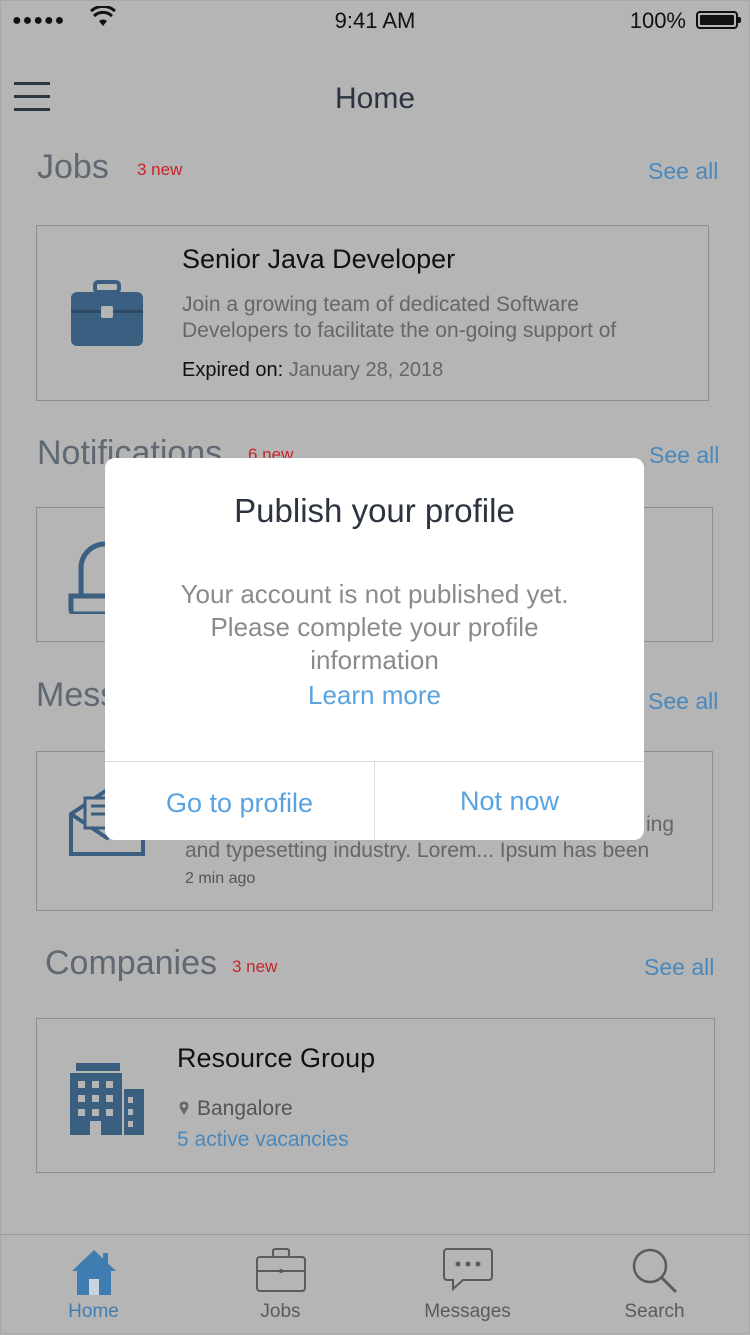  What do you see at coordinates (657, 20) in the screenshot?
I see `battery-percent: 100%` at bounding box center [657, 20].